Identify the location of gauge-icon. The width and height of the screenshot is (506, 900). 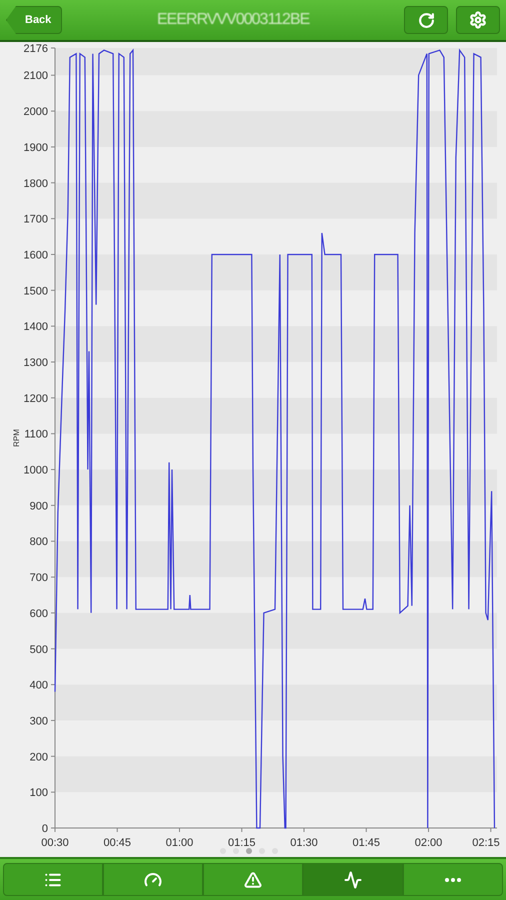
(153, 879).